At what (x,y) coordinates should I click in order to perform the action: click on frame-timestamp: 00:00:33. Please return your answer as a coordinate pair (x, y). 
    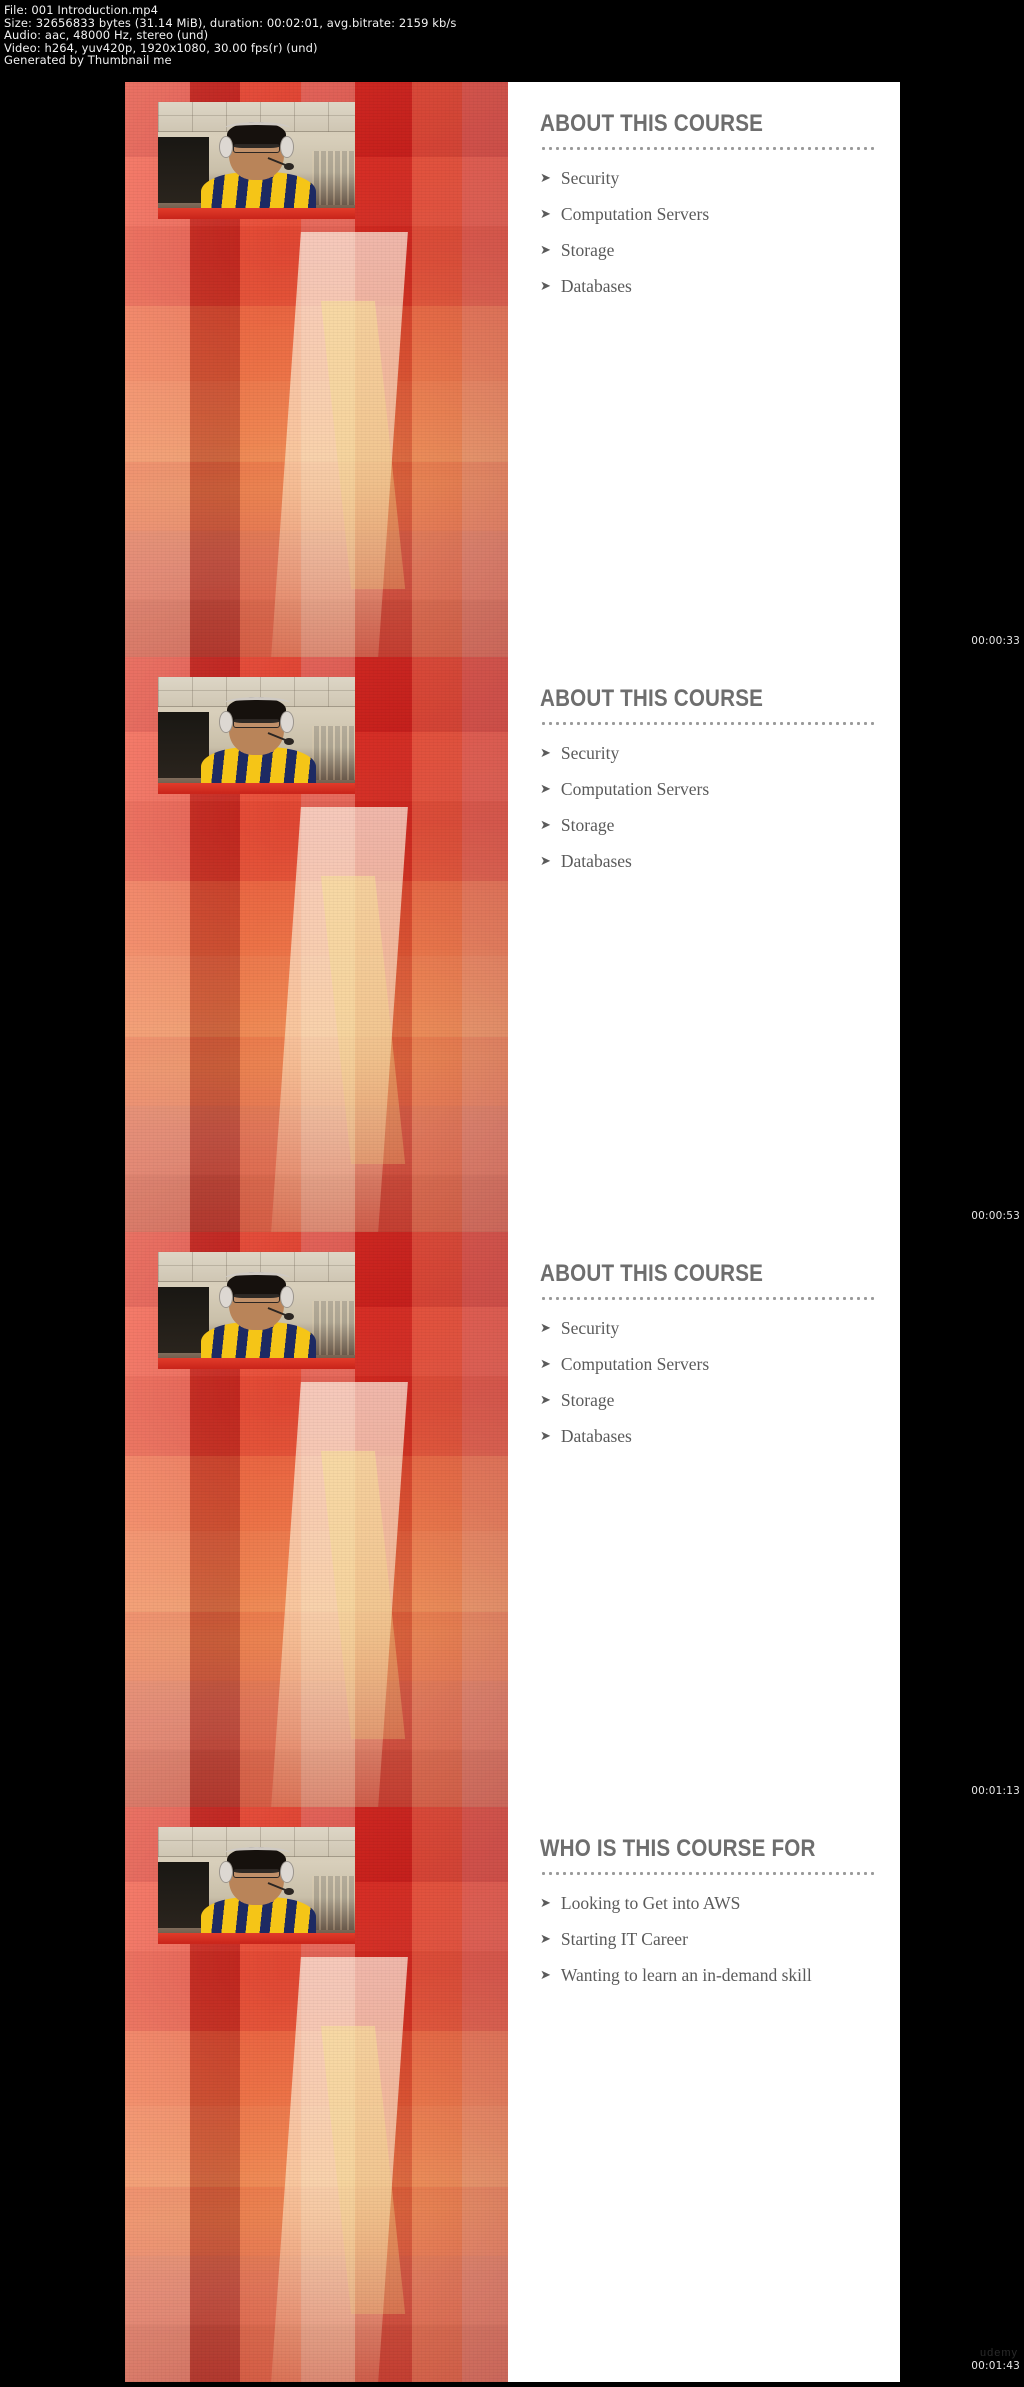
    Looking at the image, I should click on (995, 641).